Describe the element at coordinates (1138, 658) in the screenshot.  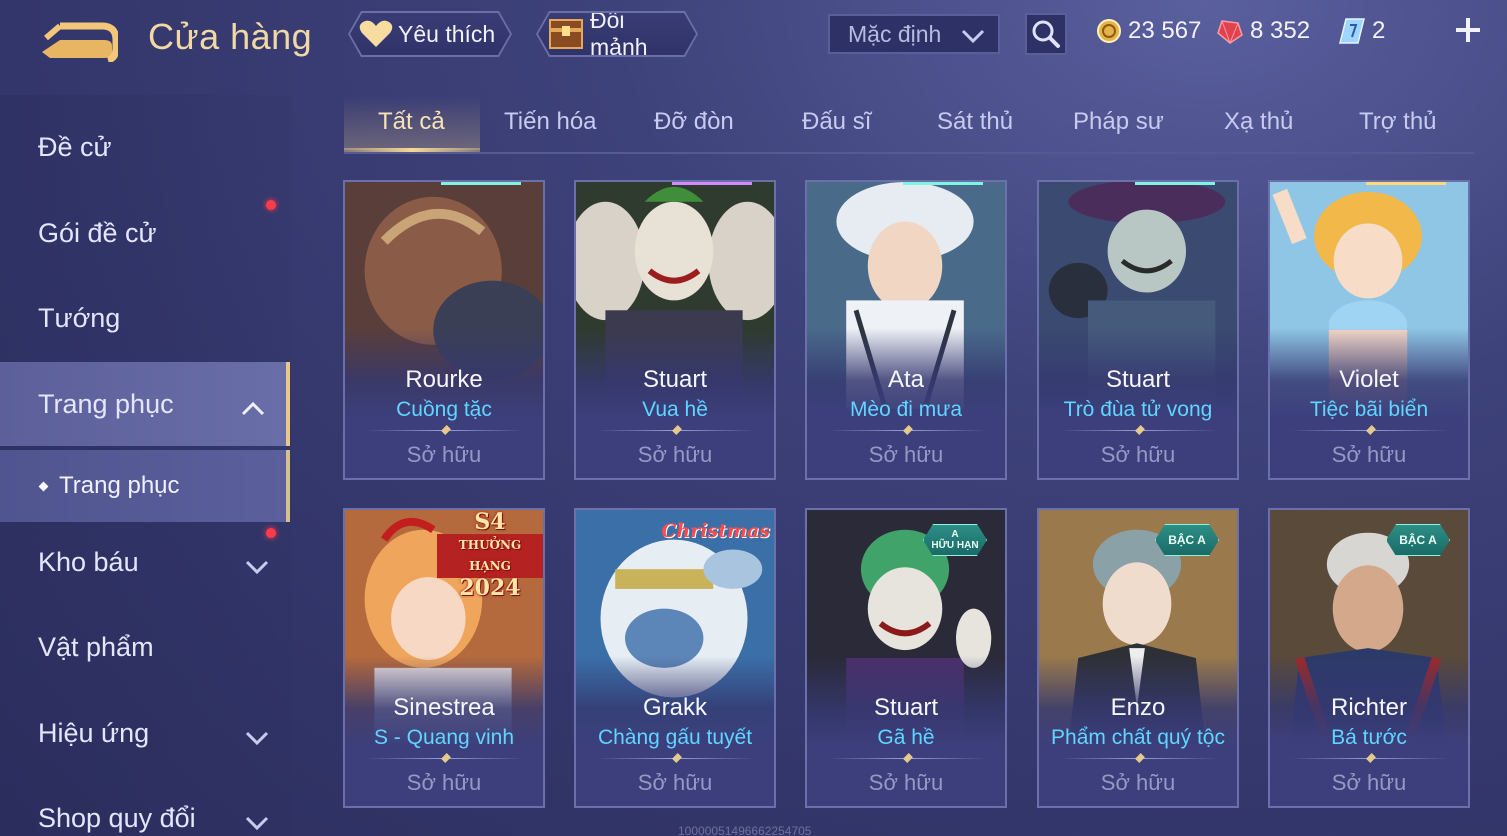
I see `skin-card: BẬC A Enzo Phẩm chất quý tộc Sở hữu` at that location.